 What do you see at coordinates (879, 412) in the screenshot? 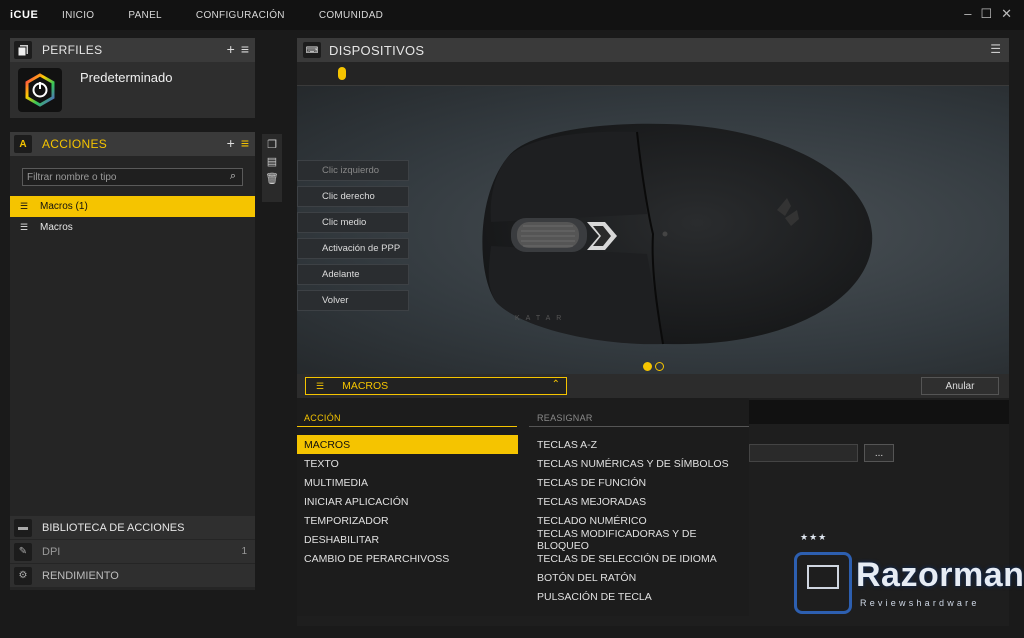
I see `settings-band` at bounding box center [879, 412].